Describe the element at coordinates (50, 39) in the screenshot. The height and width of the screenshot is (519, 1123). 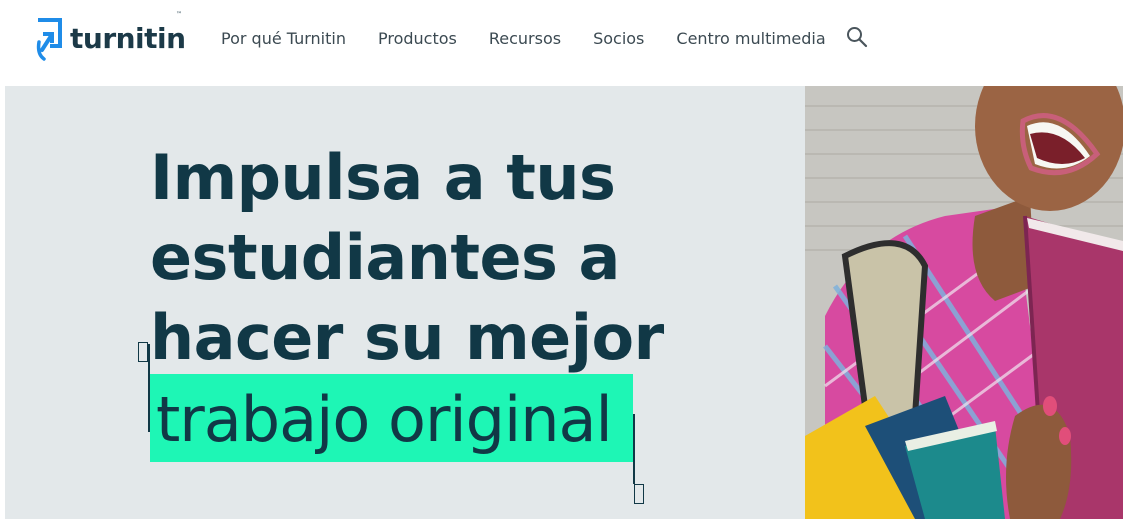
I see `turnitin-logo-icon` at that location.